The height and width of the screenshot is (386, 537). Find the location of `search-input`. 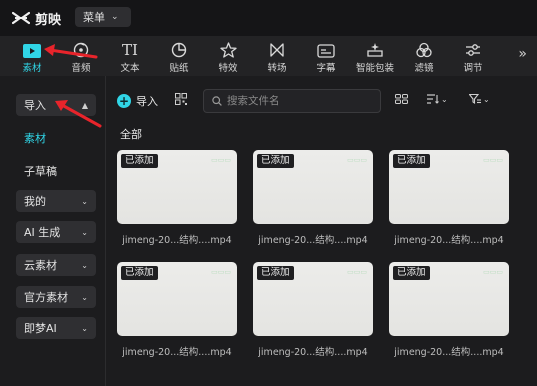

search-input is located at coordinates (302, 101).